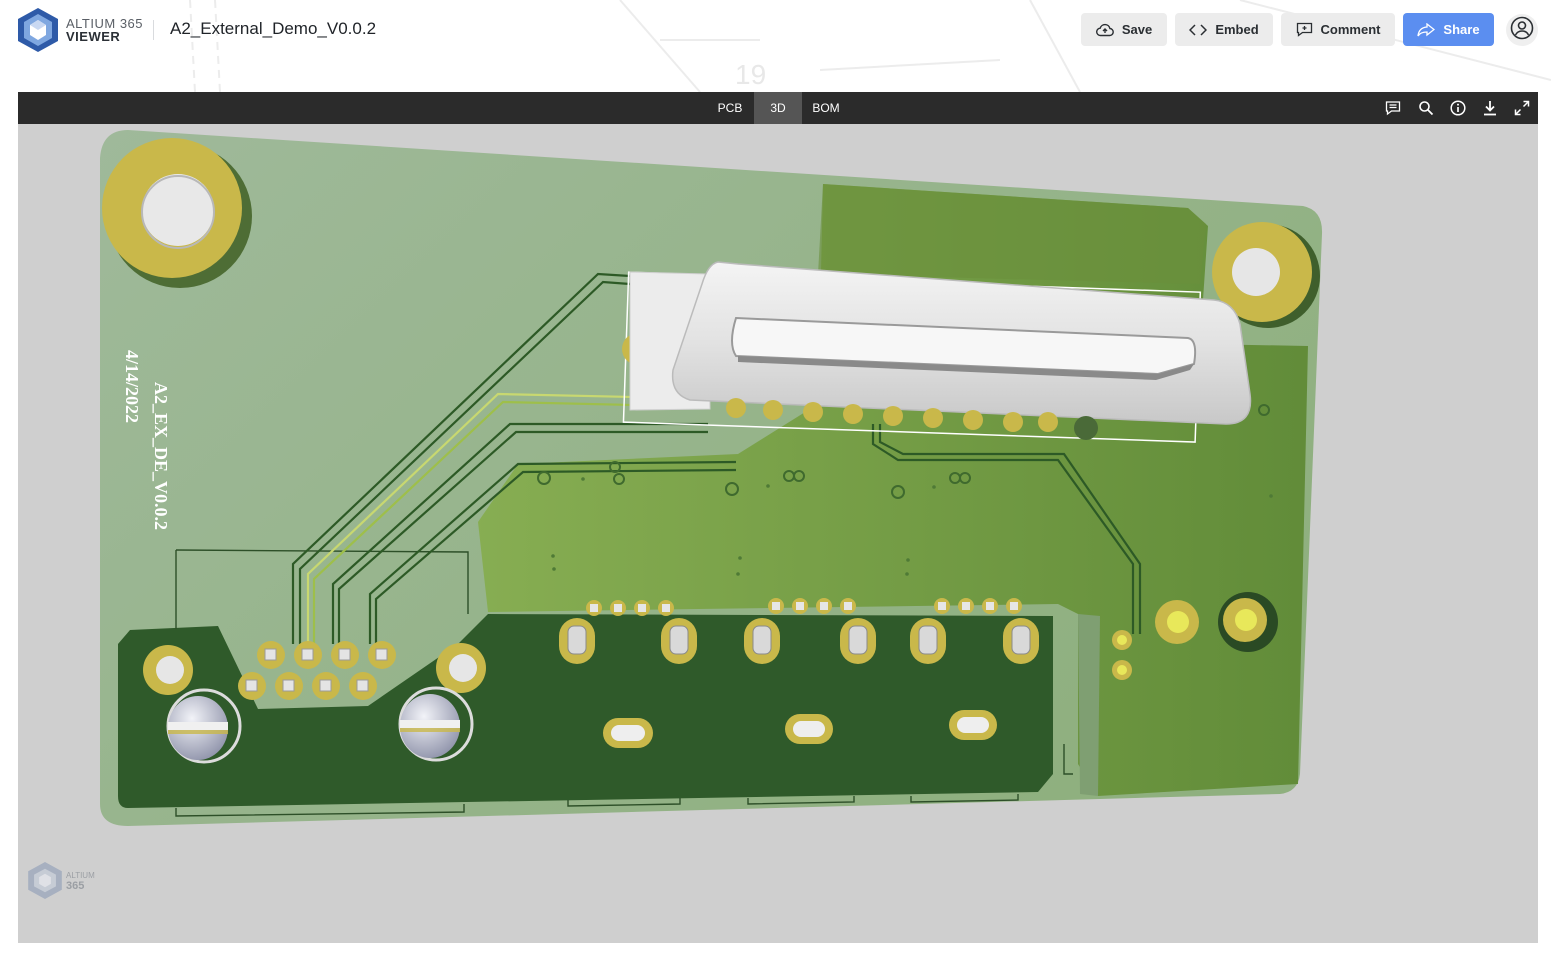  What do you see at coordinates (730, 108) in the screenshot?
I see `tab-pcb: PCB` at bounding box center [730, 108].